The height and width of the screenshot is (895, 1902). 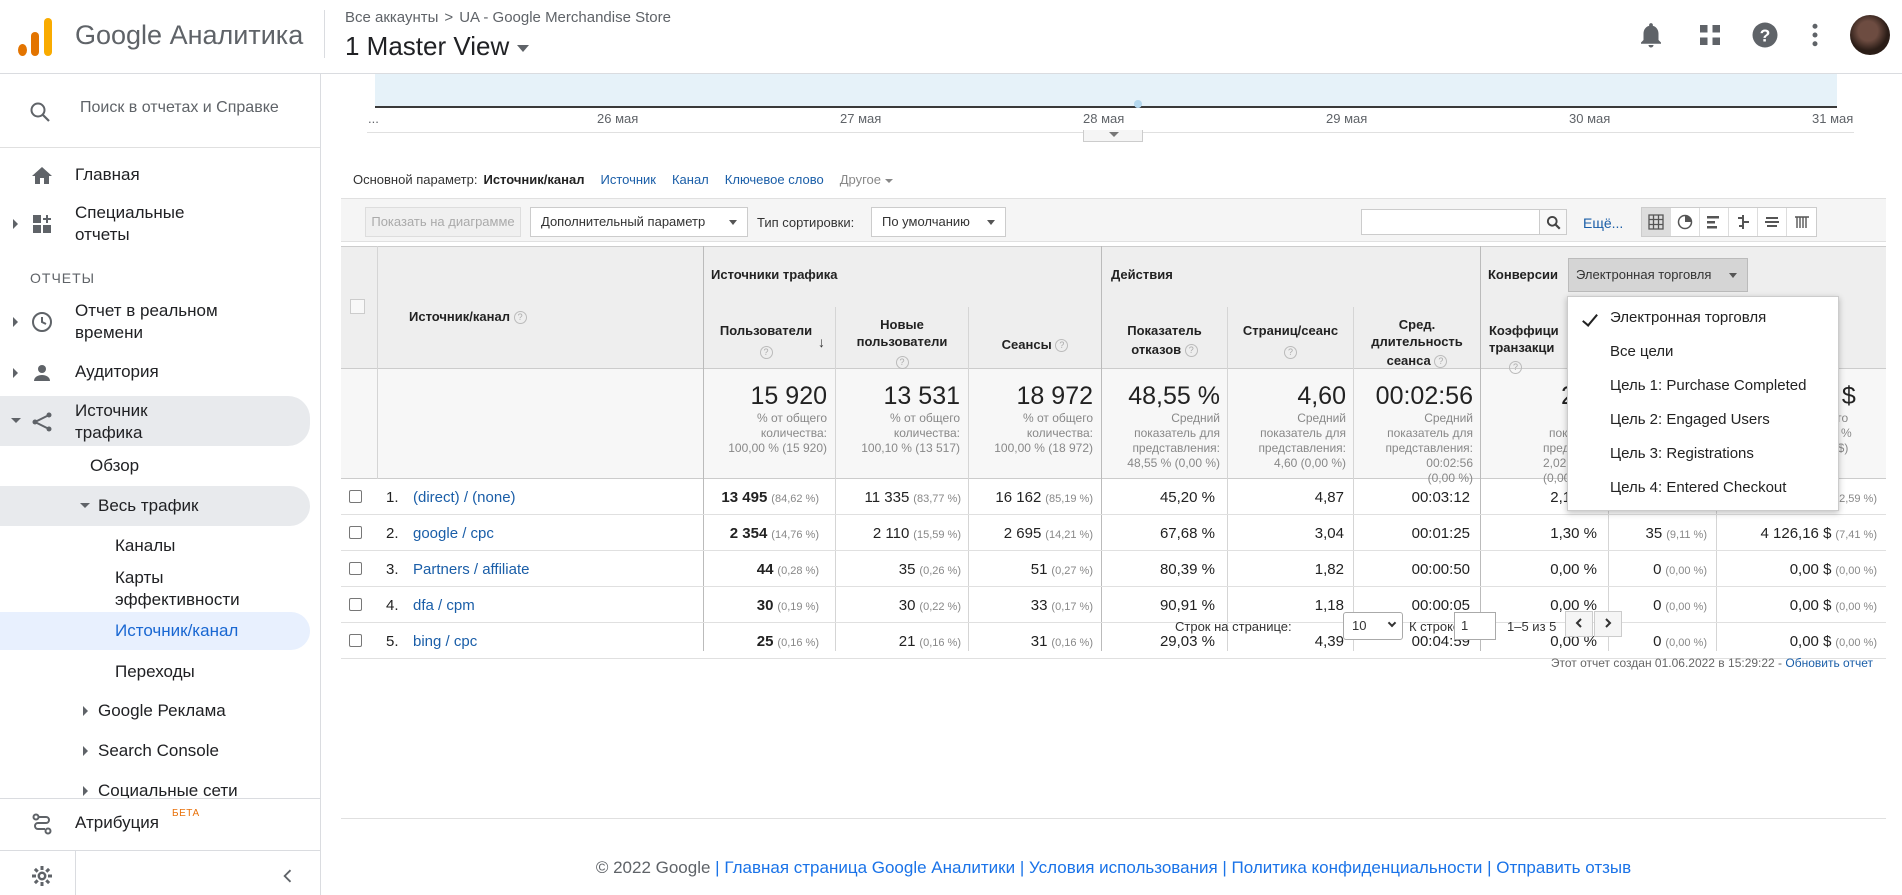 What do you see at coordinates (1579, 624) in the screenshot?
I see `prev-page-button` at bounding box center [1579, 624].